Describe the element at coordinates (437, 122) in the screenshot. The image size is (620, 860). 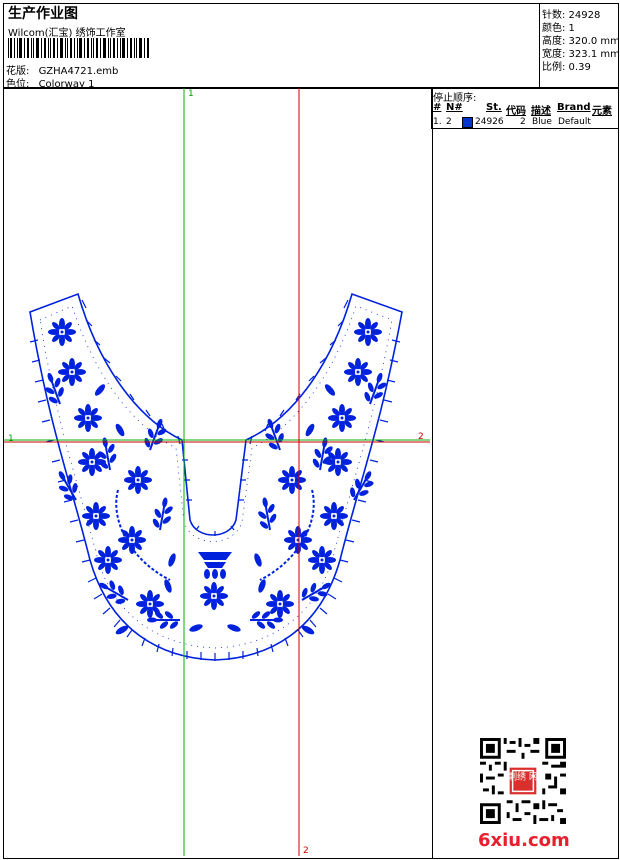
I see `row-index: 1.` at that location.